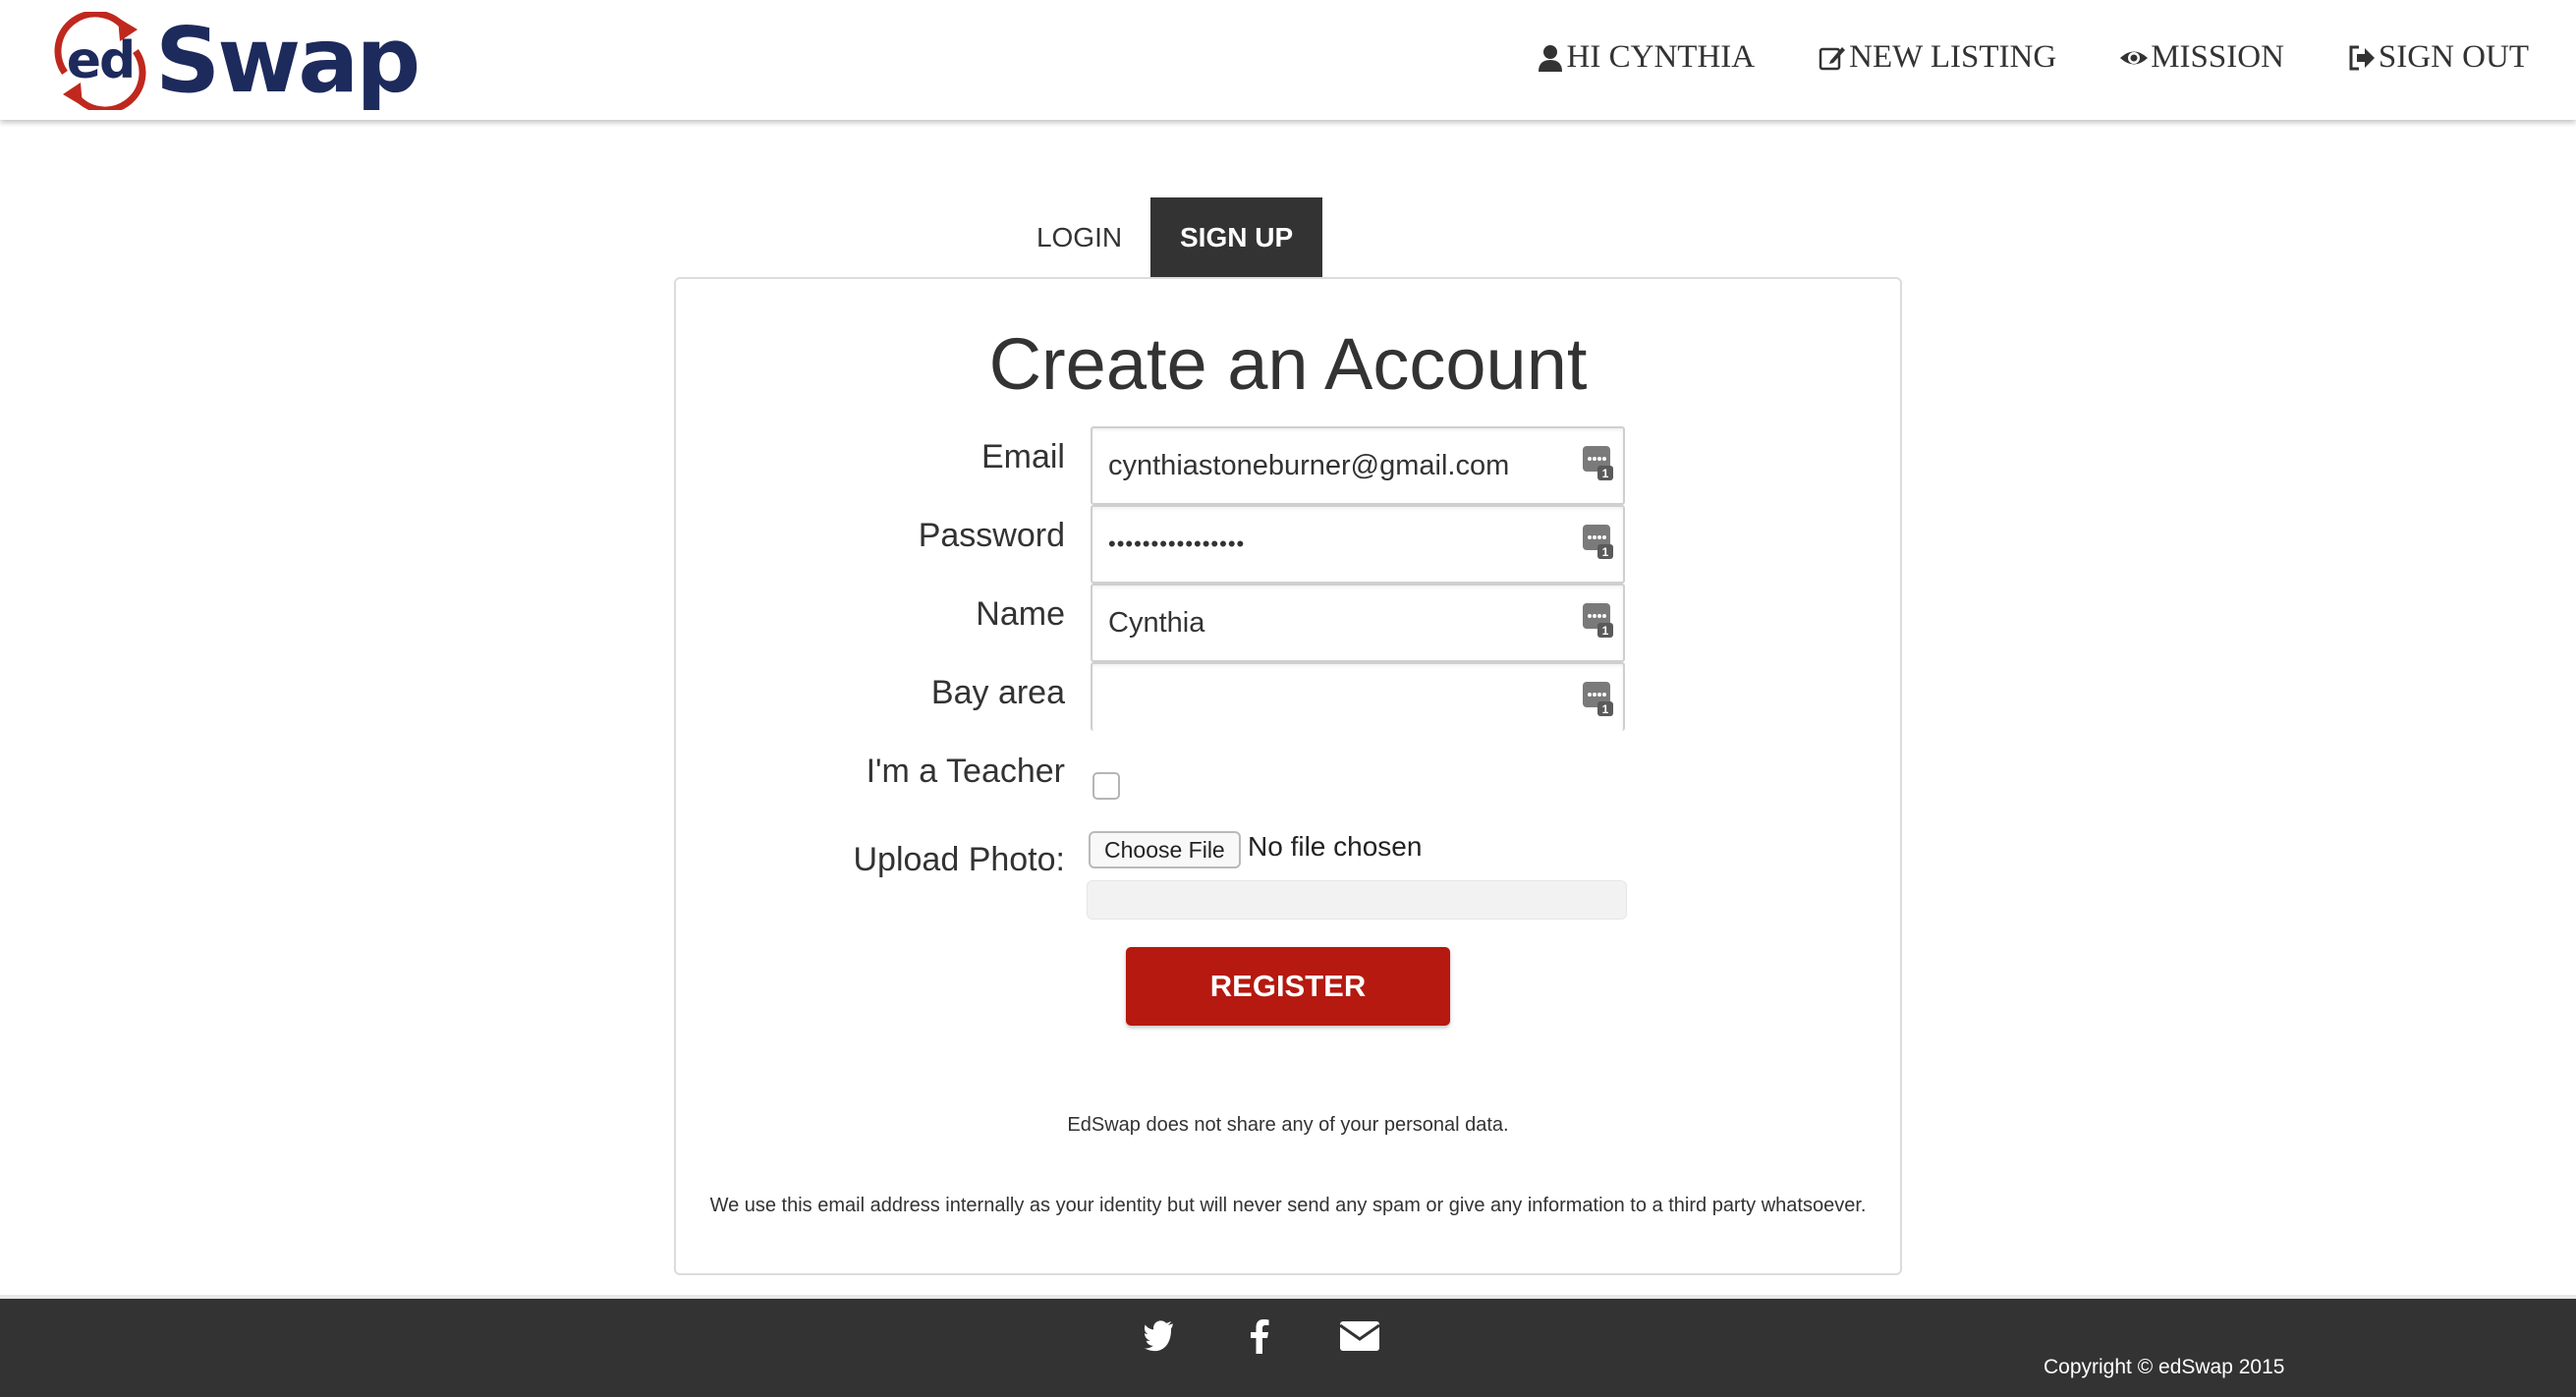 The image size is (2576, 1397). I want to click on logo-ed-badge: ed, so click(100, 61).